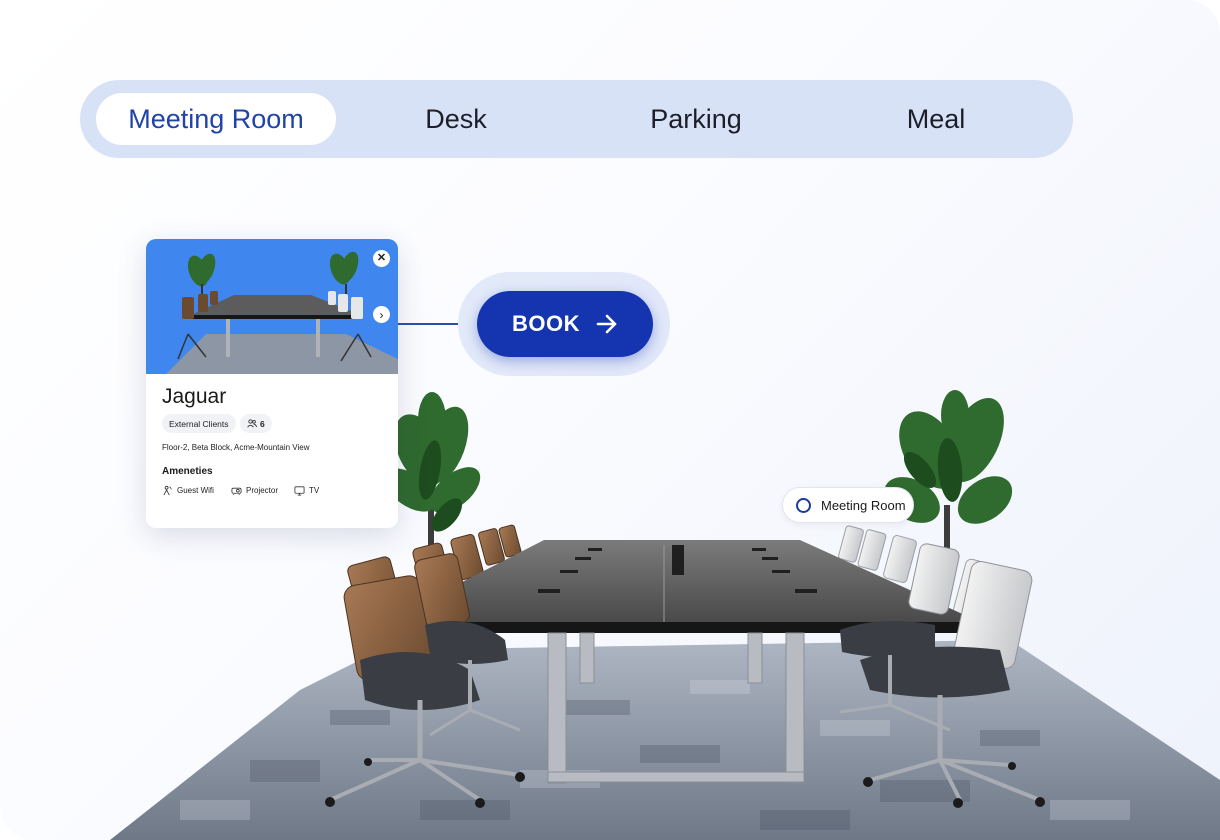  I want to click on tv-icon, so click(299, 491).